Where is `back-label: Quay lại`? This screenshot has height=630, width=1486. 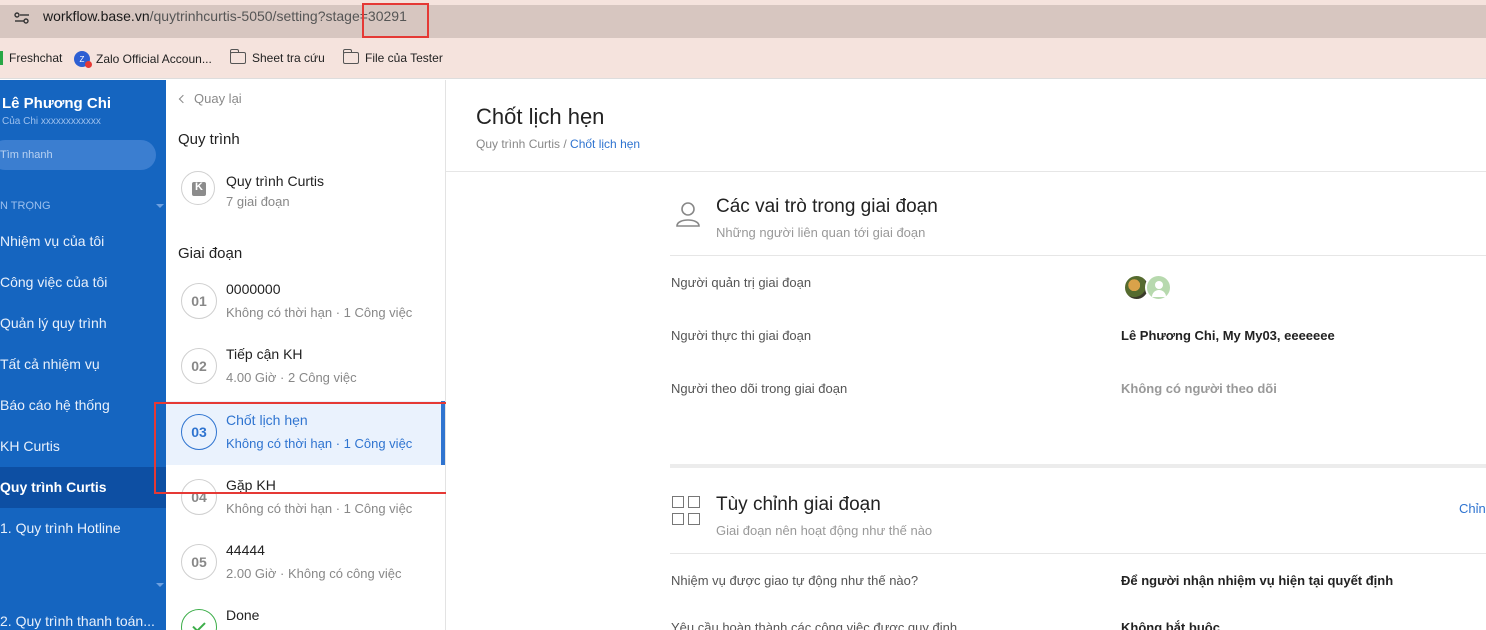
back-label: Quay lại is located at coordinates (218, 98).